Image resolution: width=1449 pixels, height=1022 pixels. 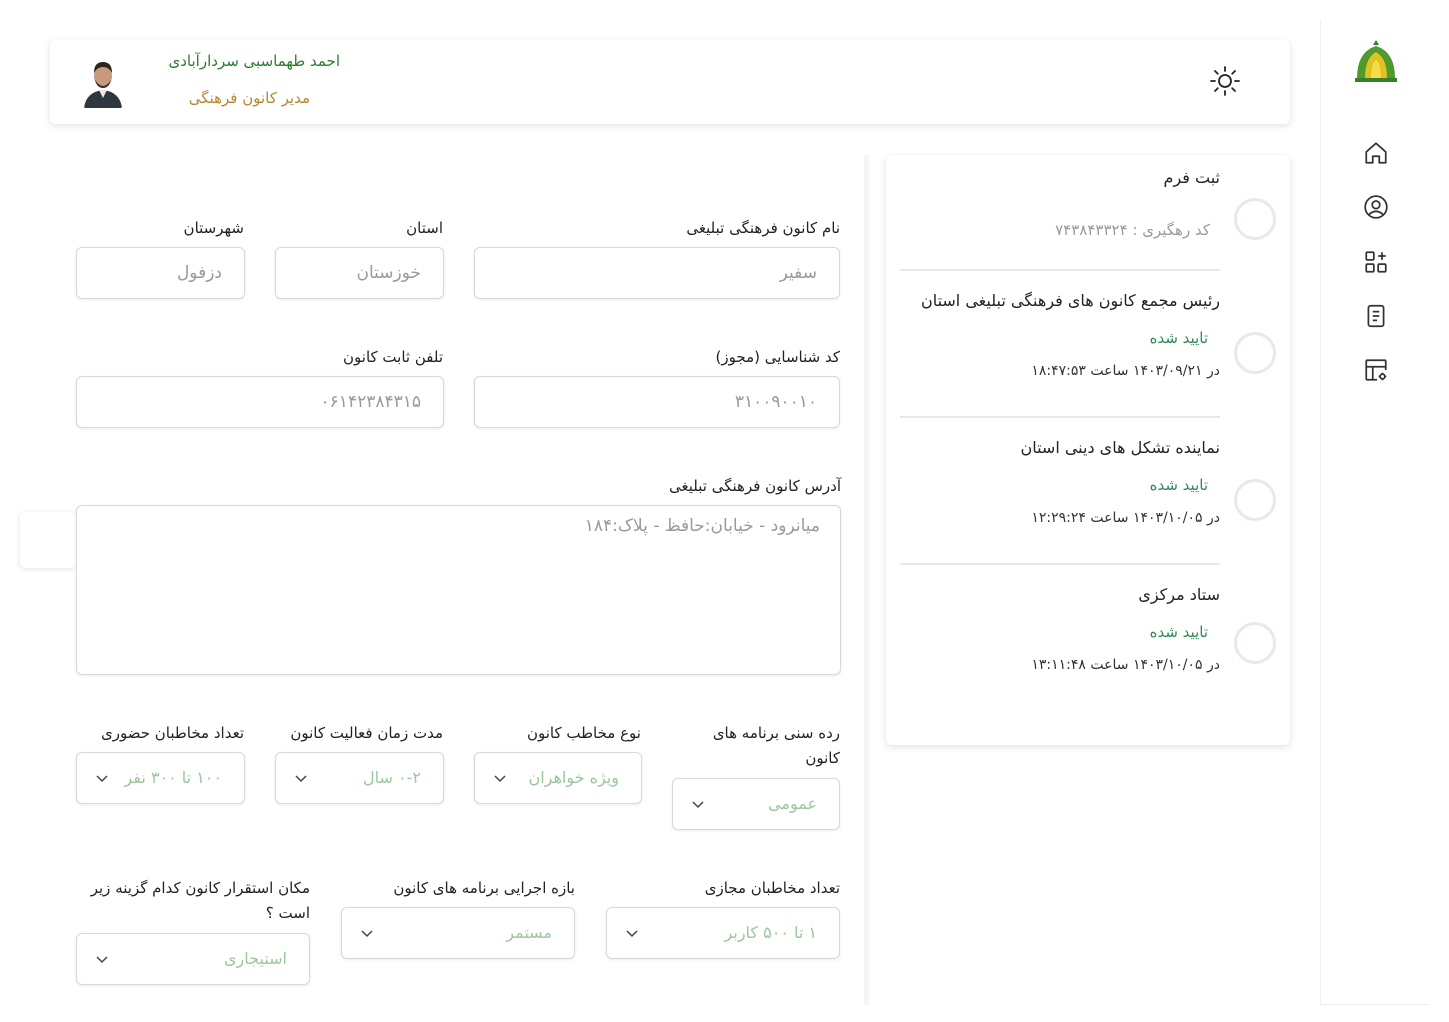 I want to click on audience-type-select-value: ویژه خواهران, so click(x=573, y=777).